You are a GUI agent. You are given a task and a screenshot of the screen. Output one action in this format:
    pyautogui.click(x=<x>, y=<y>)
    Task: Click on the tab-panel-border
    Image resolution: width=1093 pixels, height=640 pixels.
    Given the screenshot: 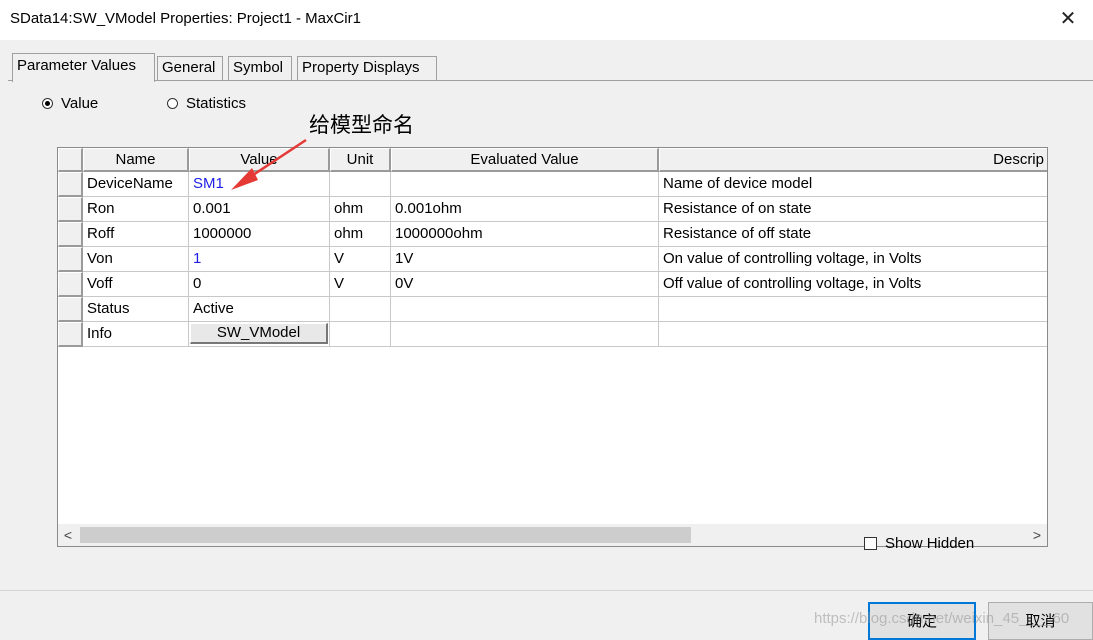 What is the action you would take?
    pyautogui.click(x=550, y=80)
    